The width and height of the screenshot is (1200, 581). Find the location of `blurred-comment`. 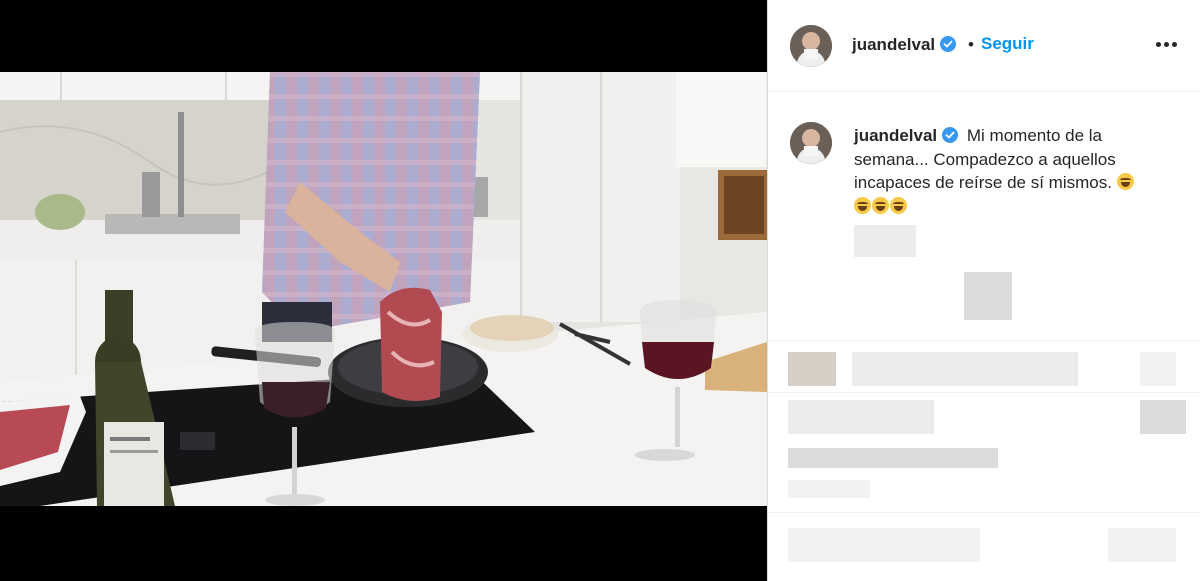

blurred-comment is located at coordinates (965, 369).